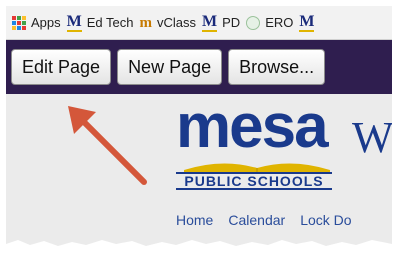 This screenshot has height=259, width=400. I want to click on edit-page-button: Edit Page, so click(61, 67).